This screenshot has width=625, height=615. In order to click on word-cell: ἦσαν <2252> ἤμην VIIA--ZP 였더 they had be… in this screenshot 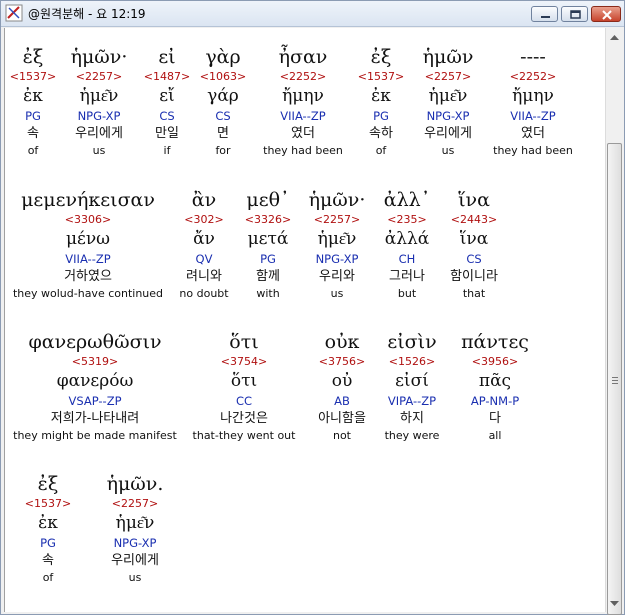, I will do `click(303, 102)`.